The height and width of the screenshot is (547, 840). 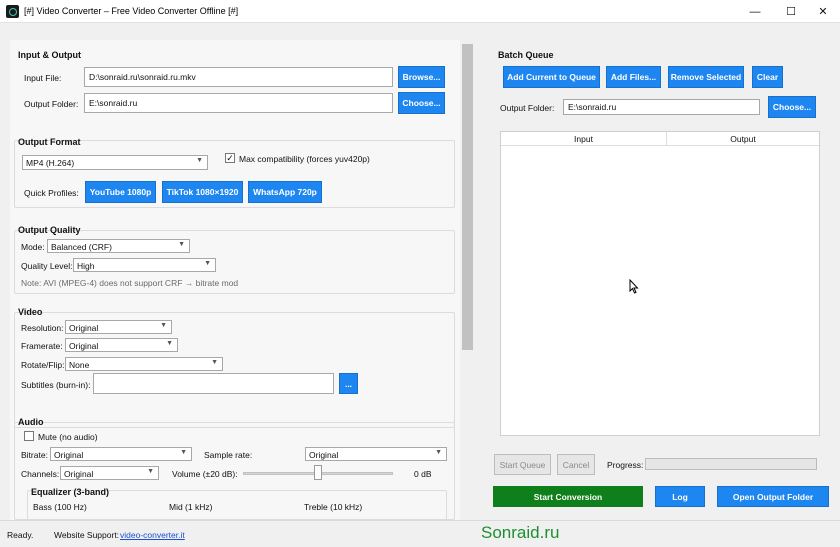 What do you see at coordinates (86, 266) in the screenshot?
I see `quality-level-value: High` at bounding box center [86, 266].